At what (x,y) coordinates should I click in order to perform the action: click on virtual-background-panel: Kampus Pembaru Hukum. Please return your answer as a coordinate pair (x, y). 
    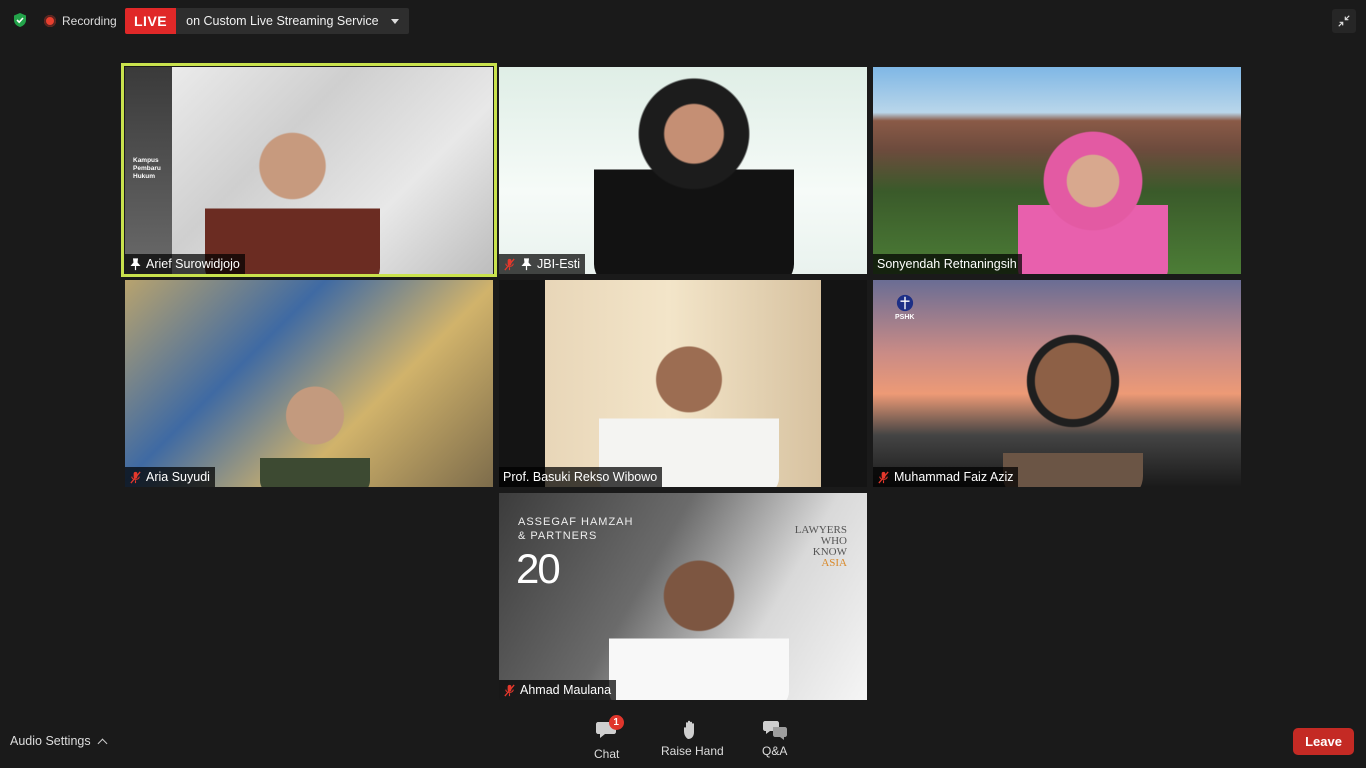
    Looking at the image, I should click on (148, 170).